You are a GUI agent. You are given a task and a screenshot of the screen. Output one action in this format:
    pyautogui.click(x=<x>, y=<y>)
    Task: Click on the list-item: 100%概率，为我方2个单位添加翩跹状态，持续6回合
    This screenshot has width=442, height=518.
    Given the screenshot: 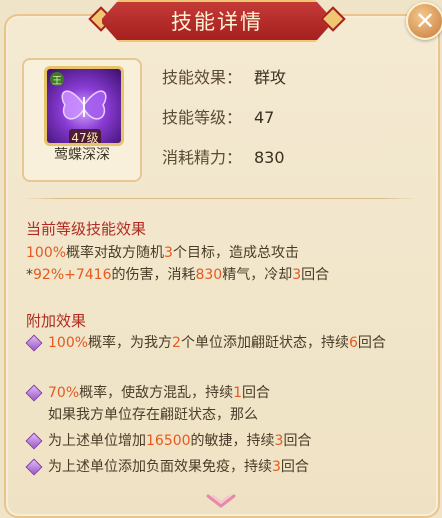 What is the action you would take?
    pyautogui.click(x=225, y=354)
    